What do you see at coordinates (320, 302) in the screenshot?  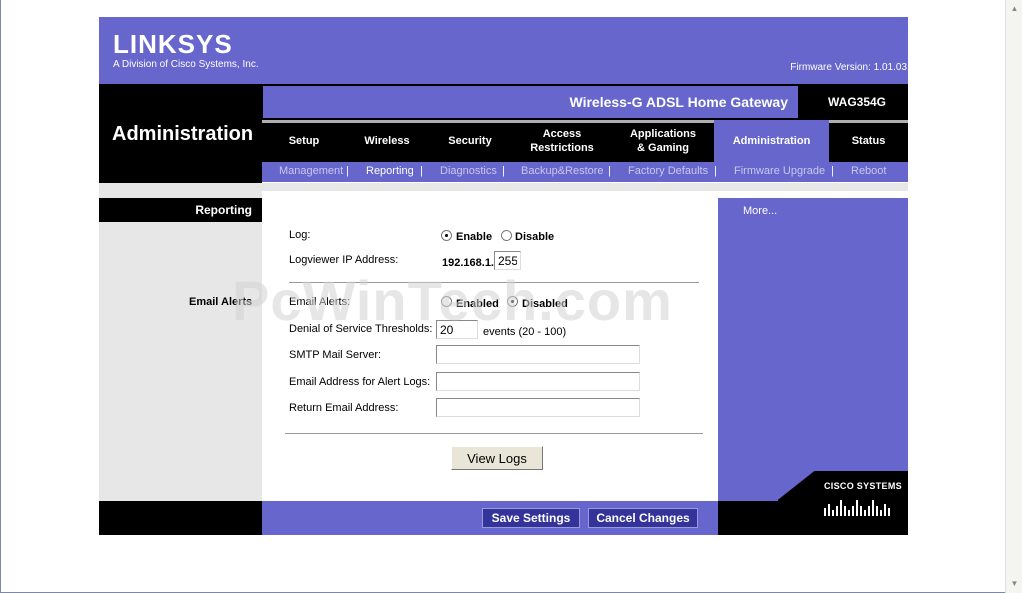 I see `email-alerts-label: Email Alerts:` at bounding box center [320, 302].